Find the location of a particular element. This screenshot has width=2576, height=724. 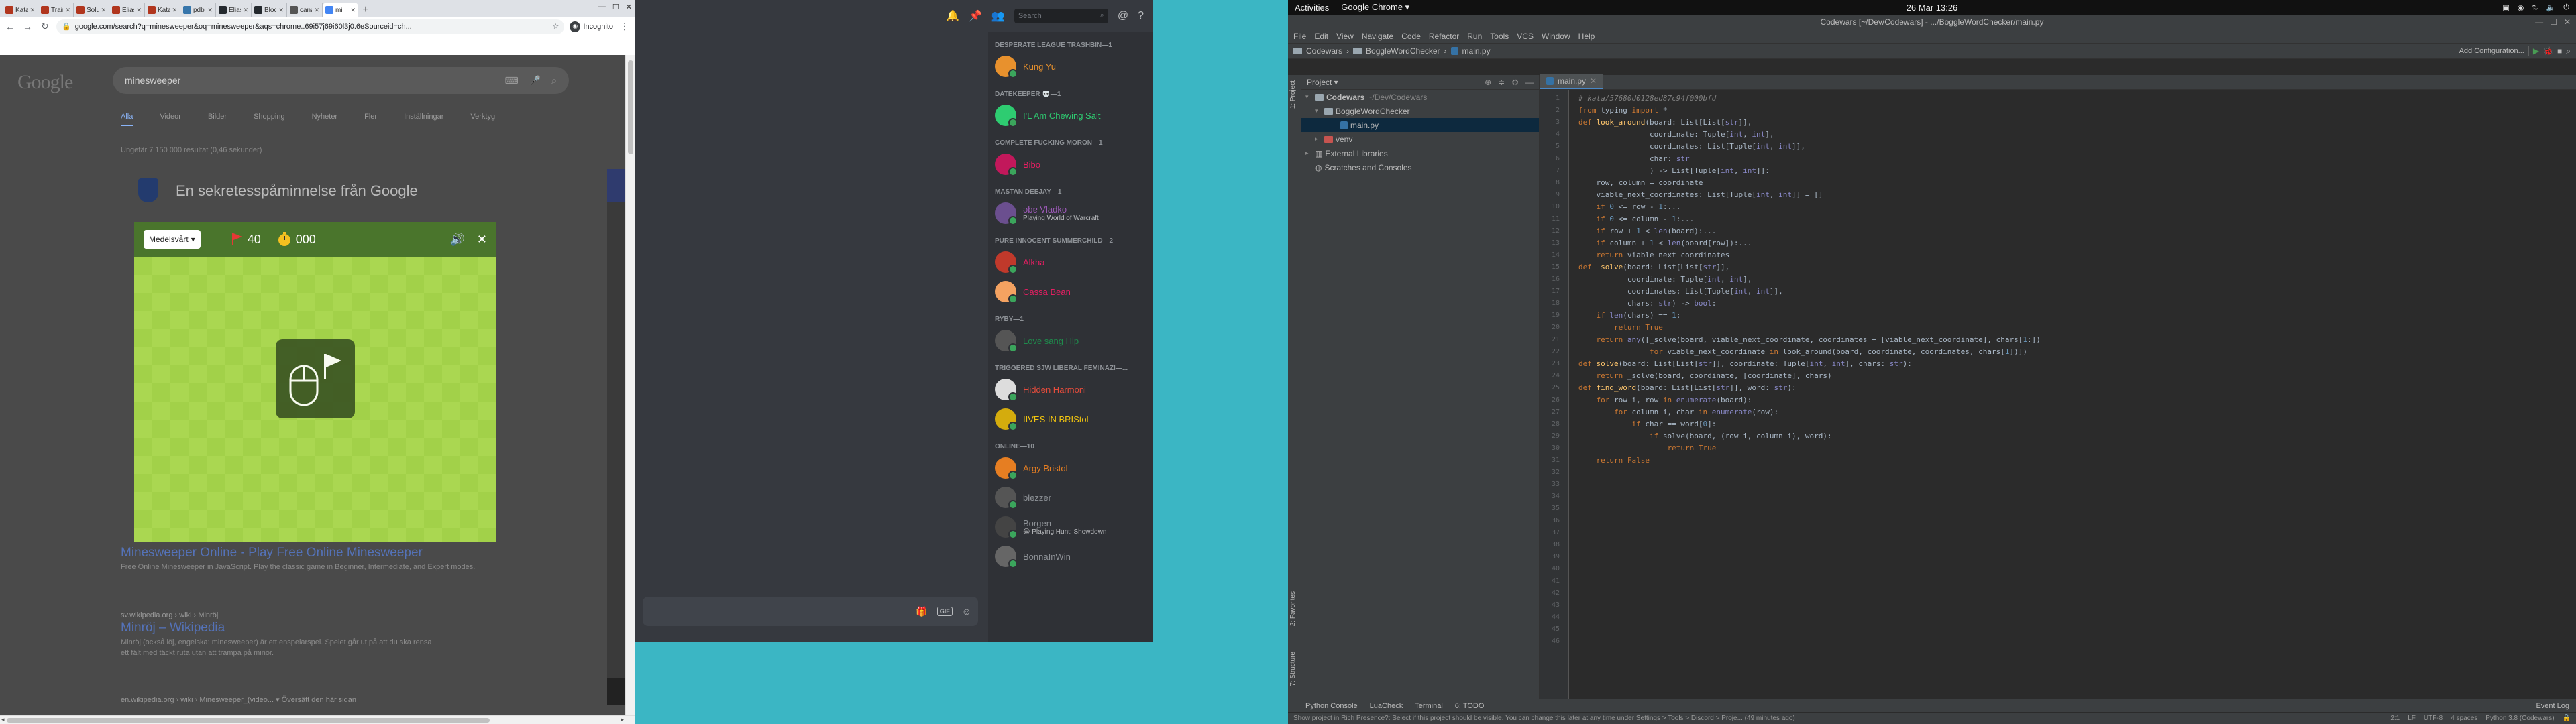

lock-icon: 🔓 is located at coordinates (2567, 718).